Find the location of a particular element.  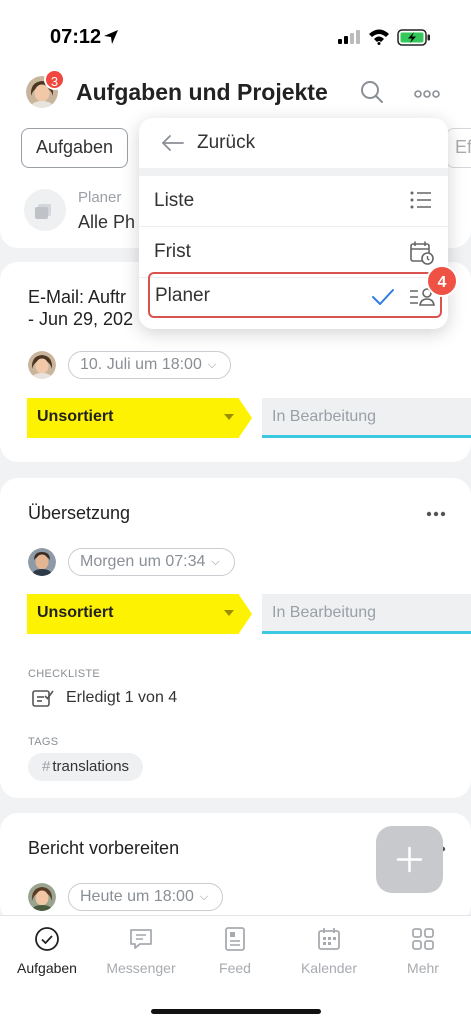

location-arrow-icon is located at coordinates (111, 37).